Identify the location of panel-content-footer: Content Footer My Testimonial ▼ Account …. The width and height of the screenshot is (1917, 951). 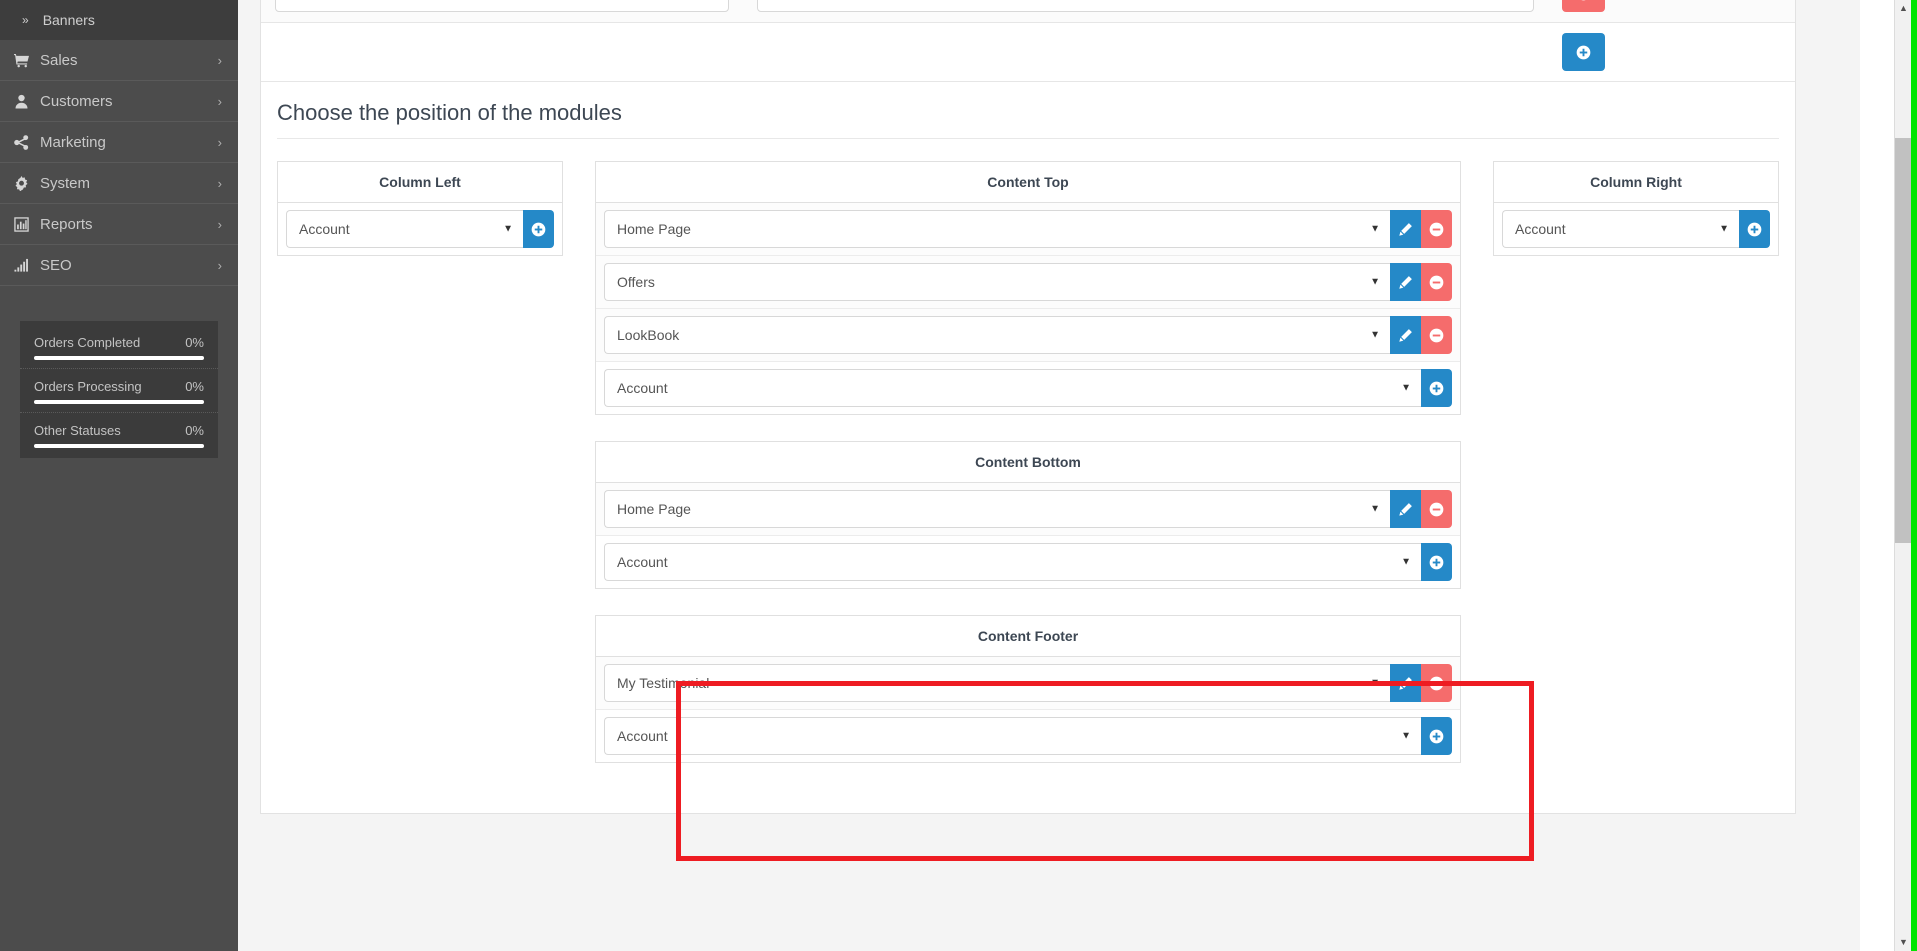
(1028, 689).